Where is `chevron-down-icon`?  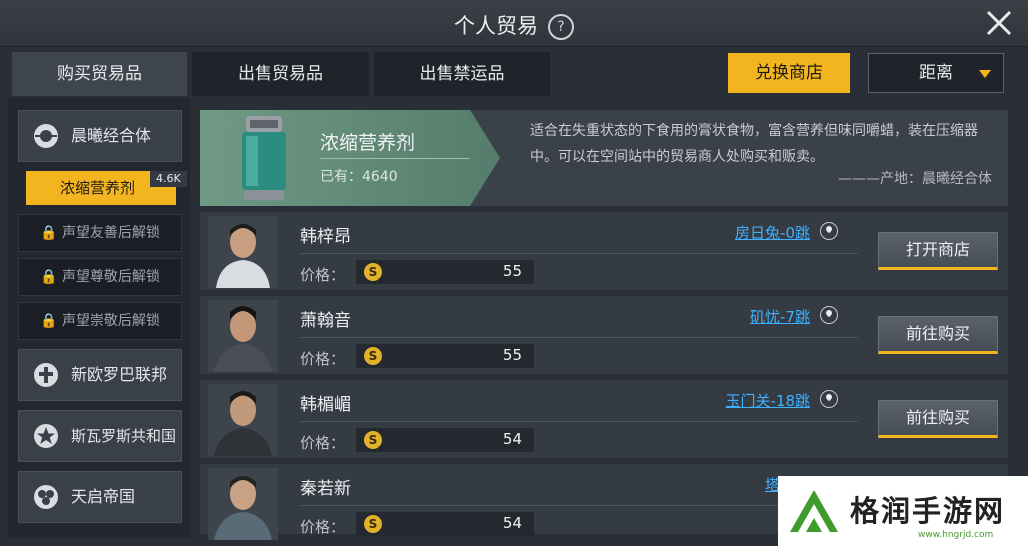 chevron-down-icon is located at coordinates (985, 74).